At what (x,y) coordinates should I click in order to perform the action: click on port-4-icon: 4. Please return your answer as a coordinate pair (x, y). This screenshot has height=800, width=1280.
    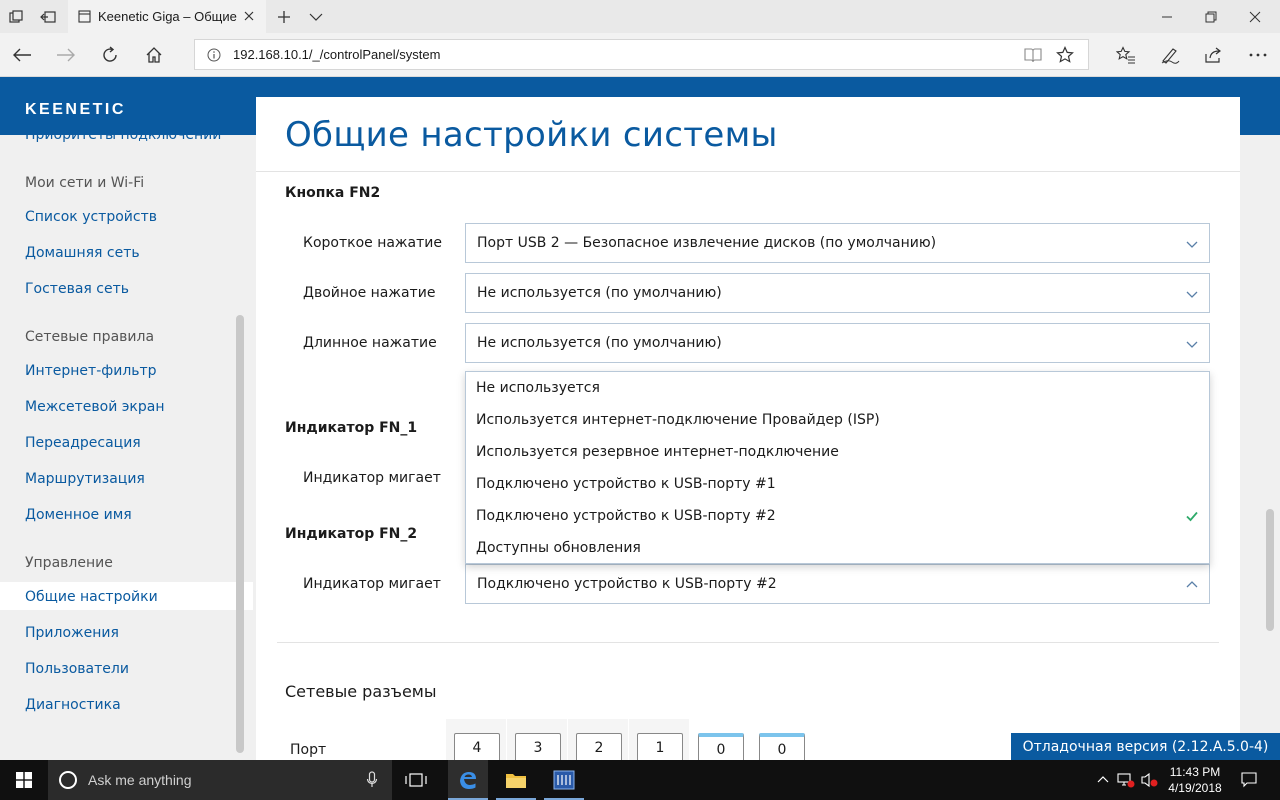
    Looking at the image, I should click on (477, 746).